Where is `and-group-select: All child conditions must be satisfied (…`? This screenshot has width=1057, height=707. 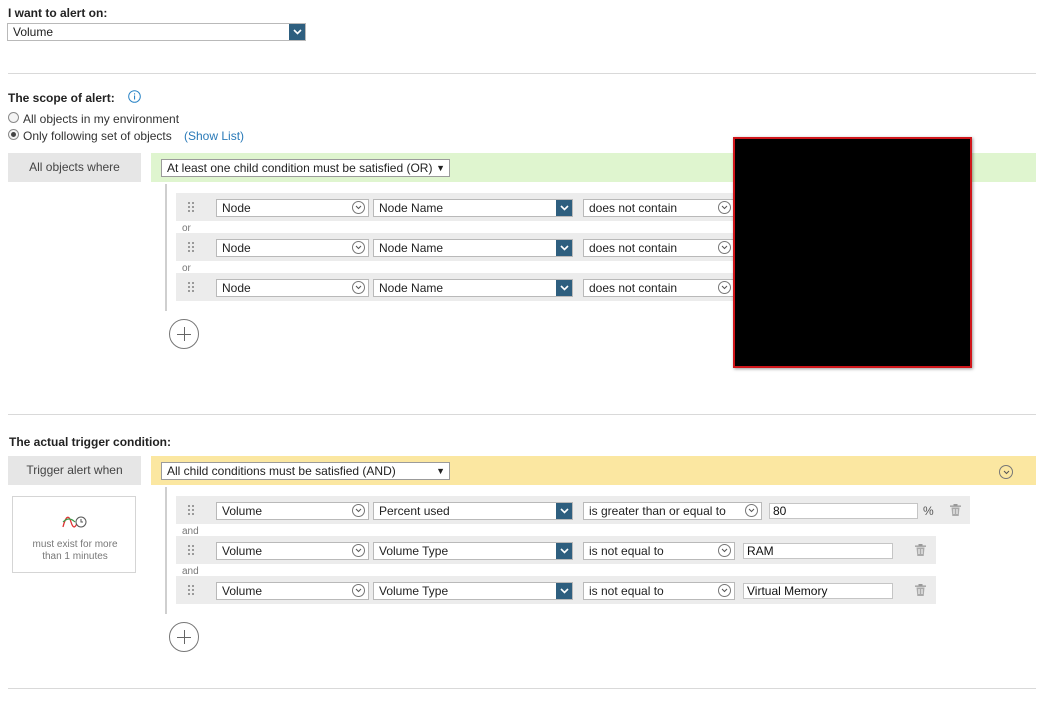 and-group-select: All child conditions must be satisfied (… is located at coordinates (305, 471).